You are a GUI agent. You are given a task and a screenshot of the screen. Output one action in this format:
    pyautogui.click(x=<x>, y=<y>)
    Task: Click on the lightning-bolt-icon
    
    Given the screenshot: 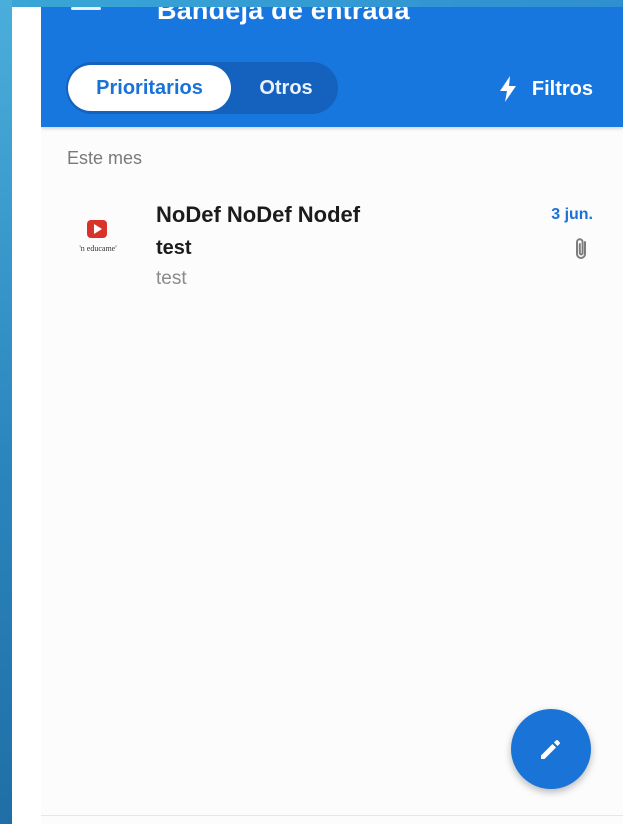 What is the action you would take?
    pyautogui.click(x=507, y=89)
    